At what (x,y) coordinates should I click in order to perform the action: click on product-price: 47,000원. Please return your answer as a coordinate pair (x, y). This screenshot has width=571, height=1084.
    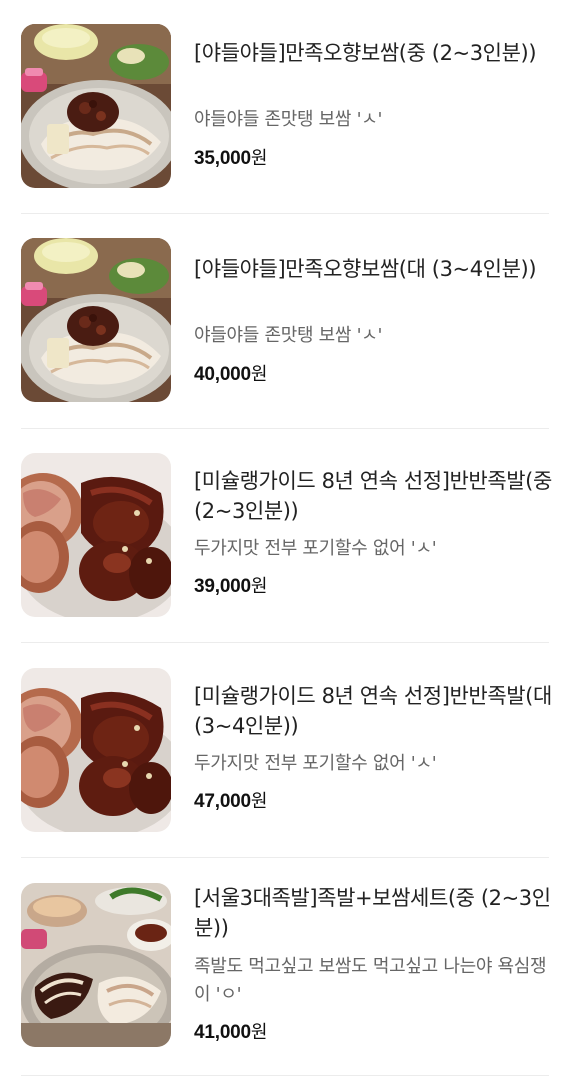
    Looking at the image, I should click on (230, 802).